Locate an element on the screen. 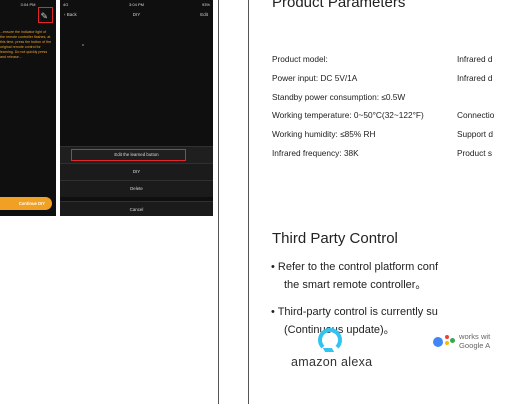 The image size is (517, 404). red-highlight-box is located at coordinates (45, 15).